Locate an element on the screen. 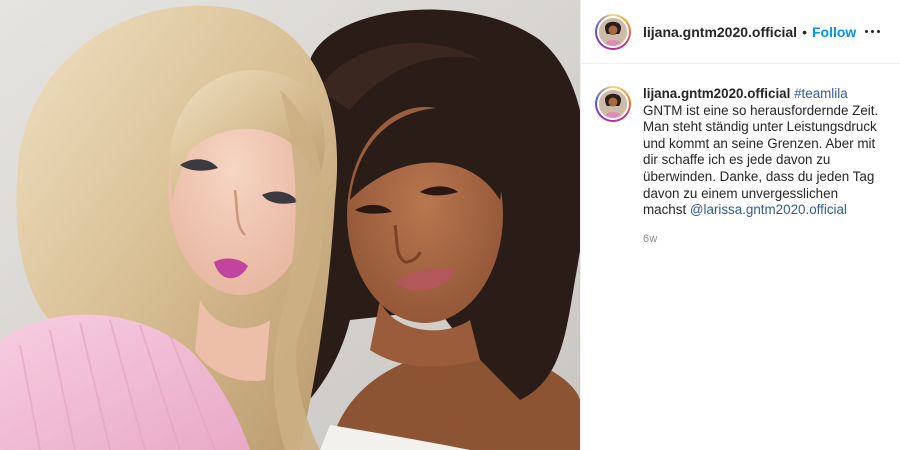  caption-hashtag: #teamlila is located at coordinates (821, 93).